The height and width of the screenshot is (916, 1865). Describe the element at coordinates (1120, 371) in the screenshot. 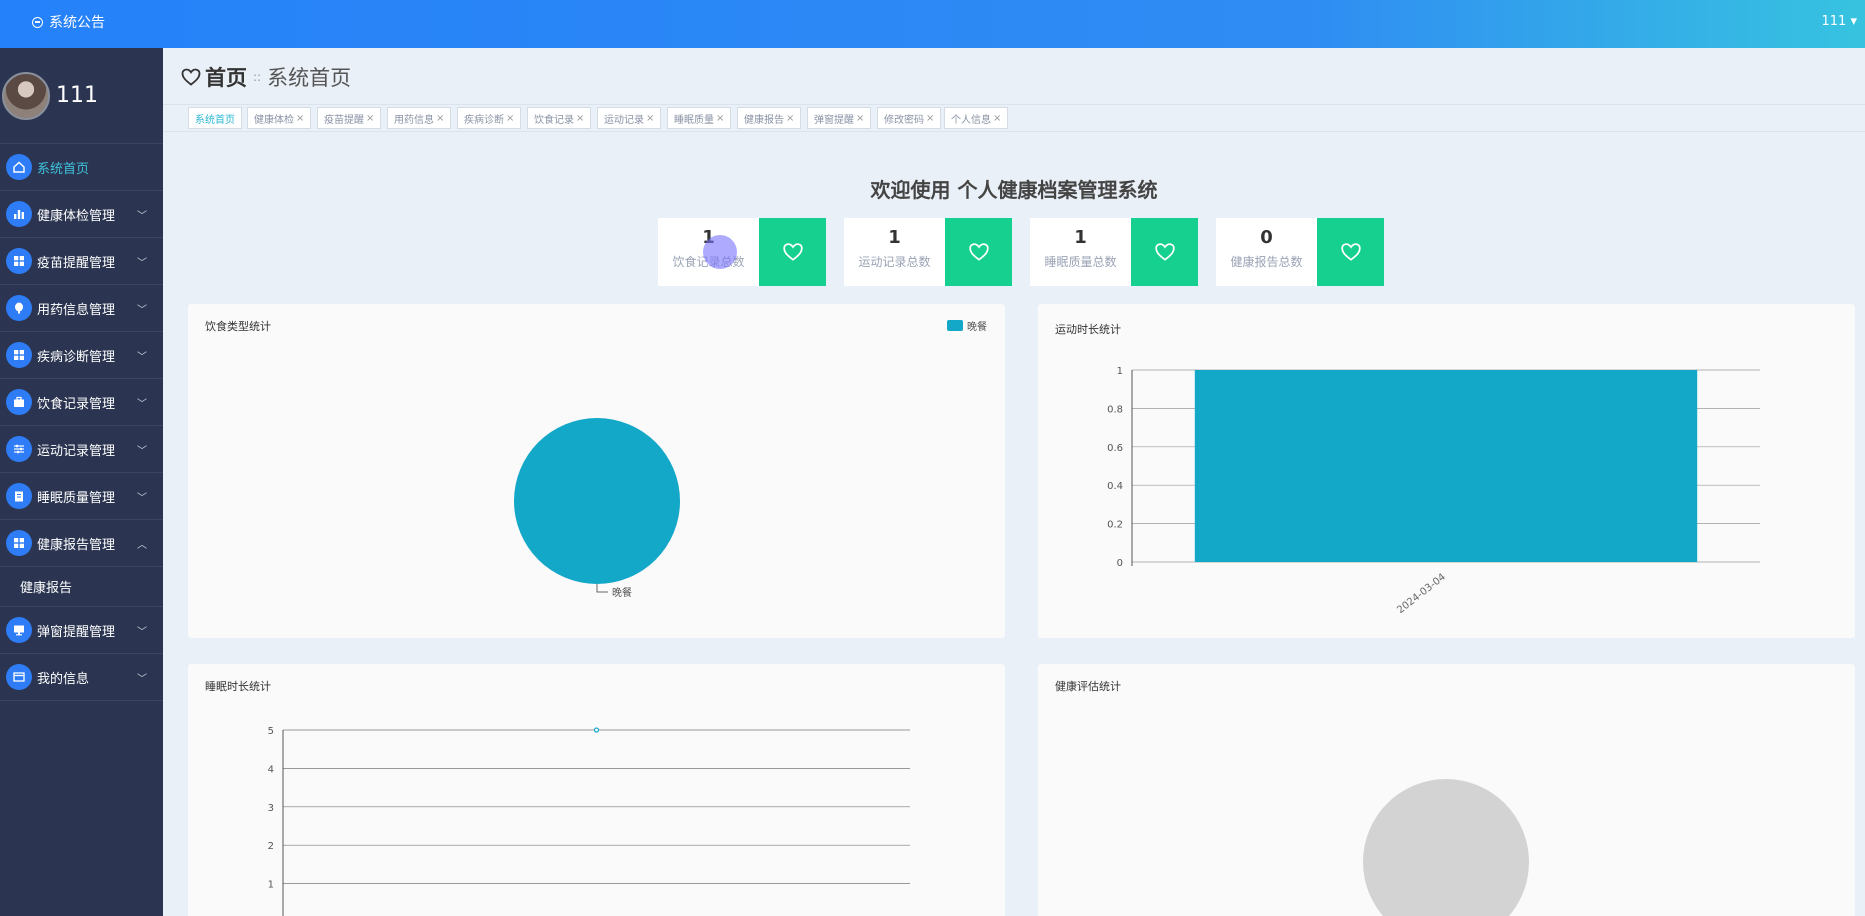

I see `y-tick-label: 1` at that location.